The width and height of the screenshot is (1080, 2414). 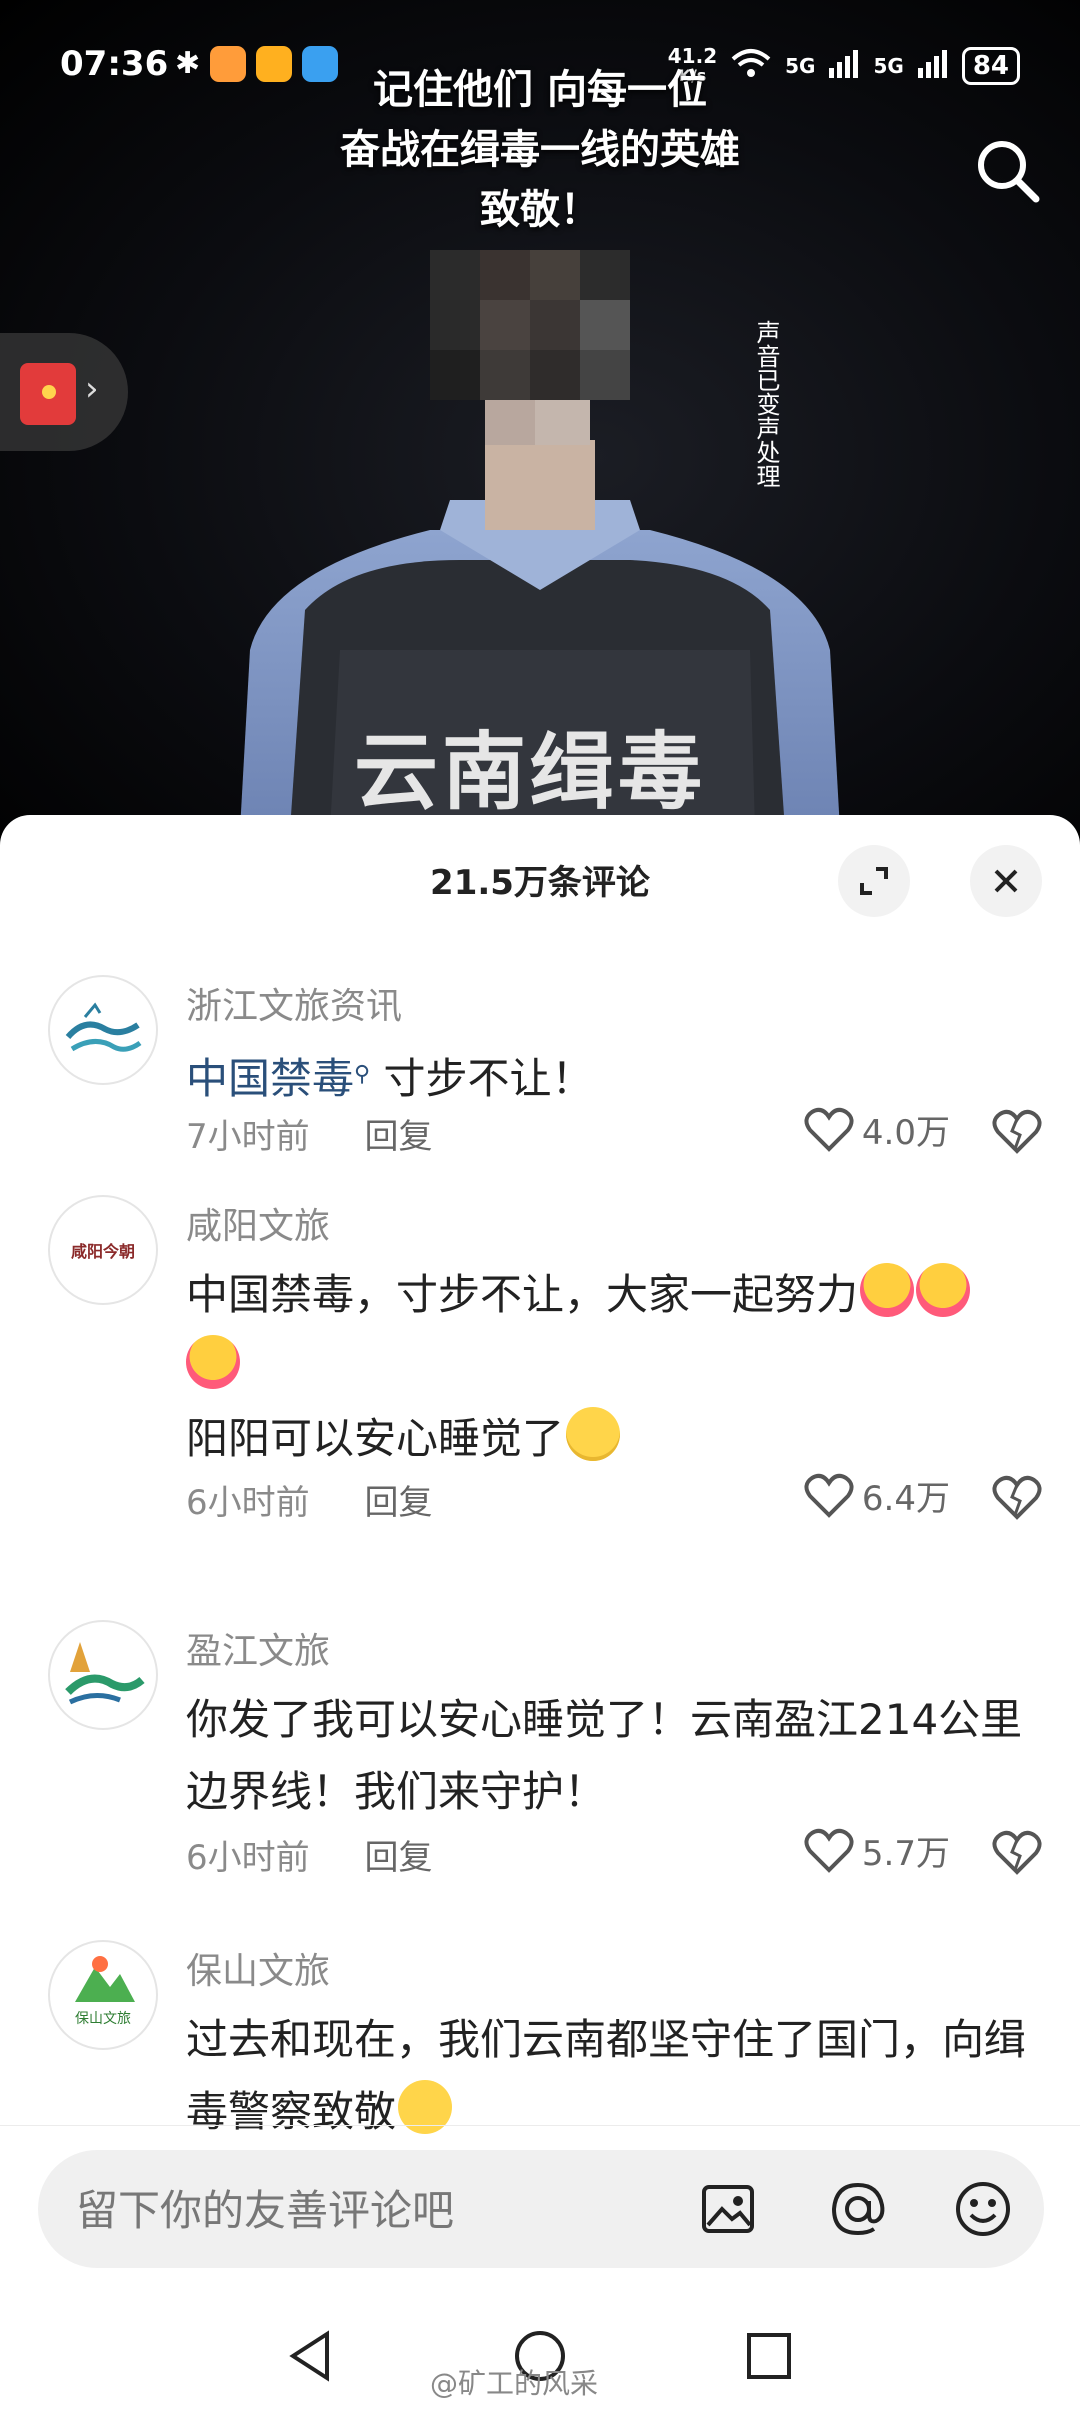 I want to click on watermark: @矿工的风采, so click(x=514, y=2383).